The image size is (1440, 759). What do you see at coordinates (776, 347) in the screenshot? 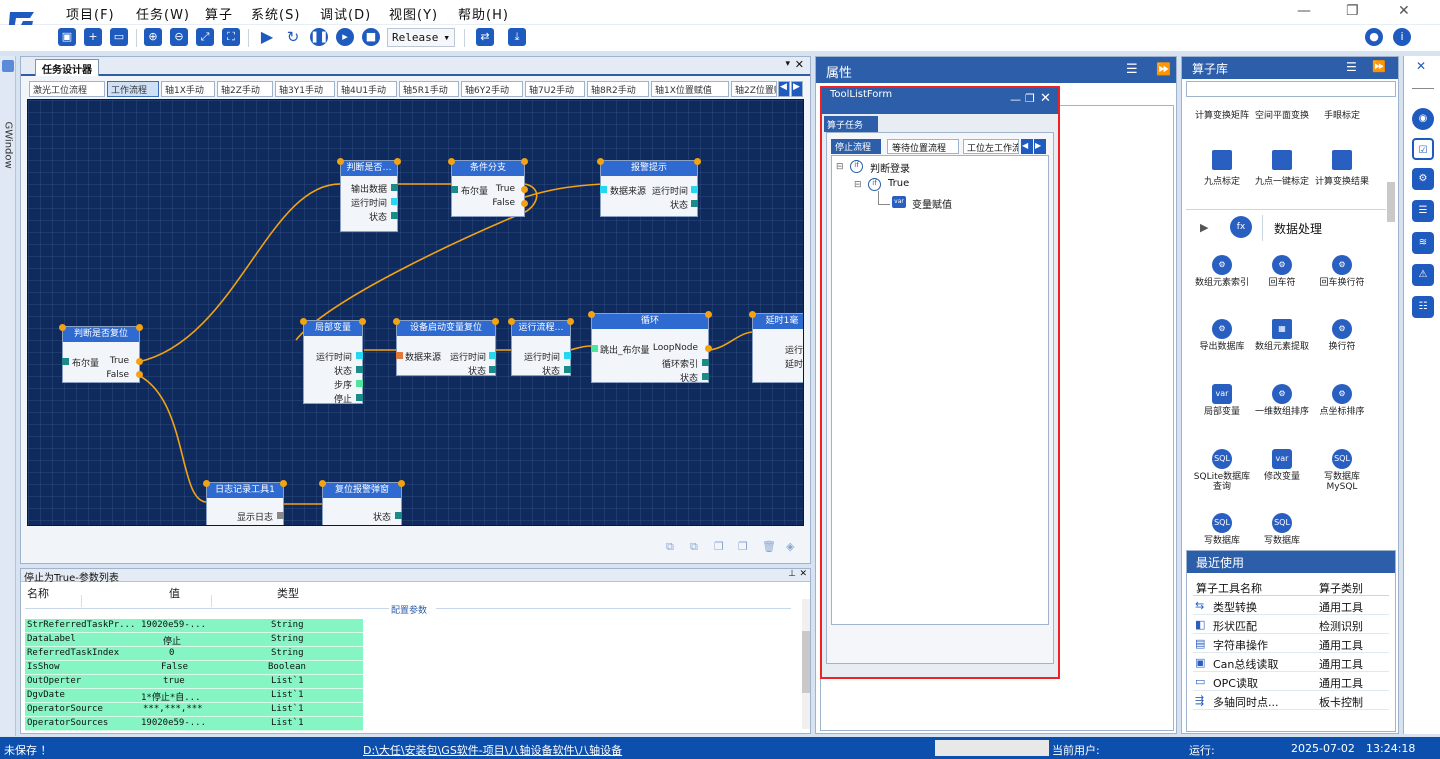
I see `flow-node: 延时1毫 运行 延时` at bounding box center [776, 347].